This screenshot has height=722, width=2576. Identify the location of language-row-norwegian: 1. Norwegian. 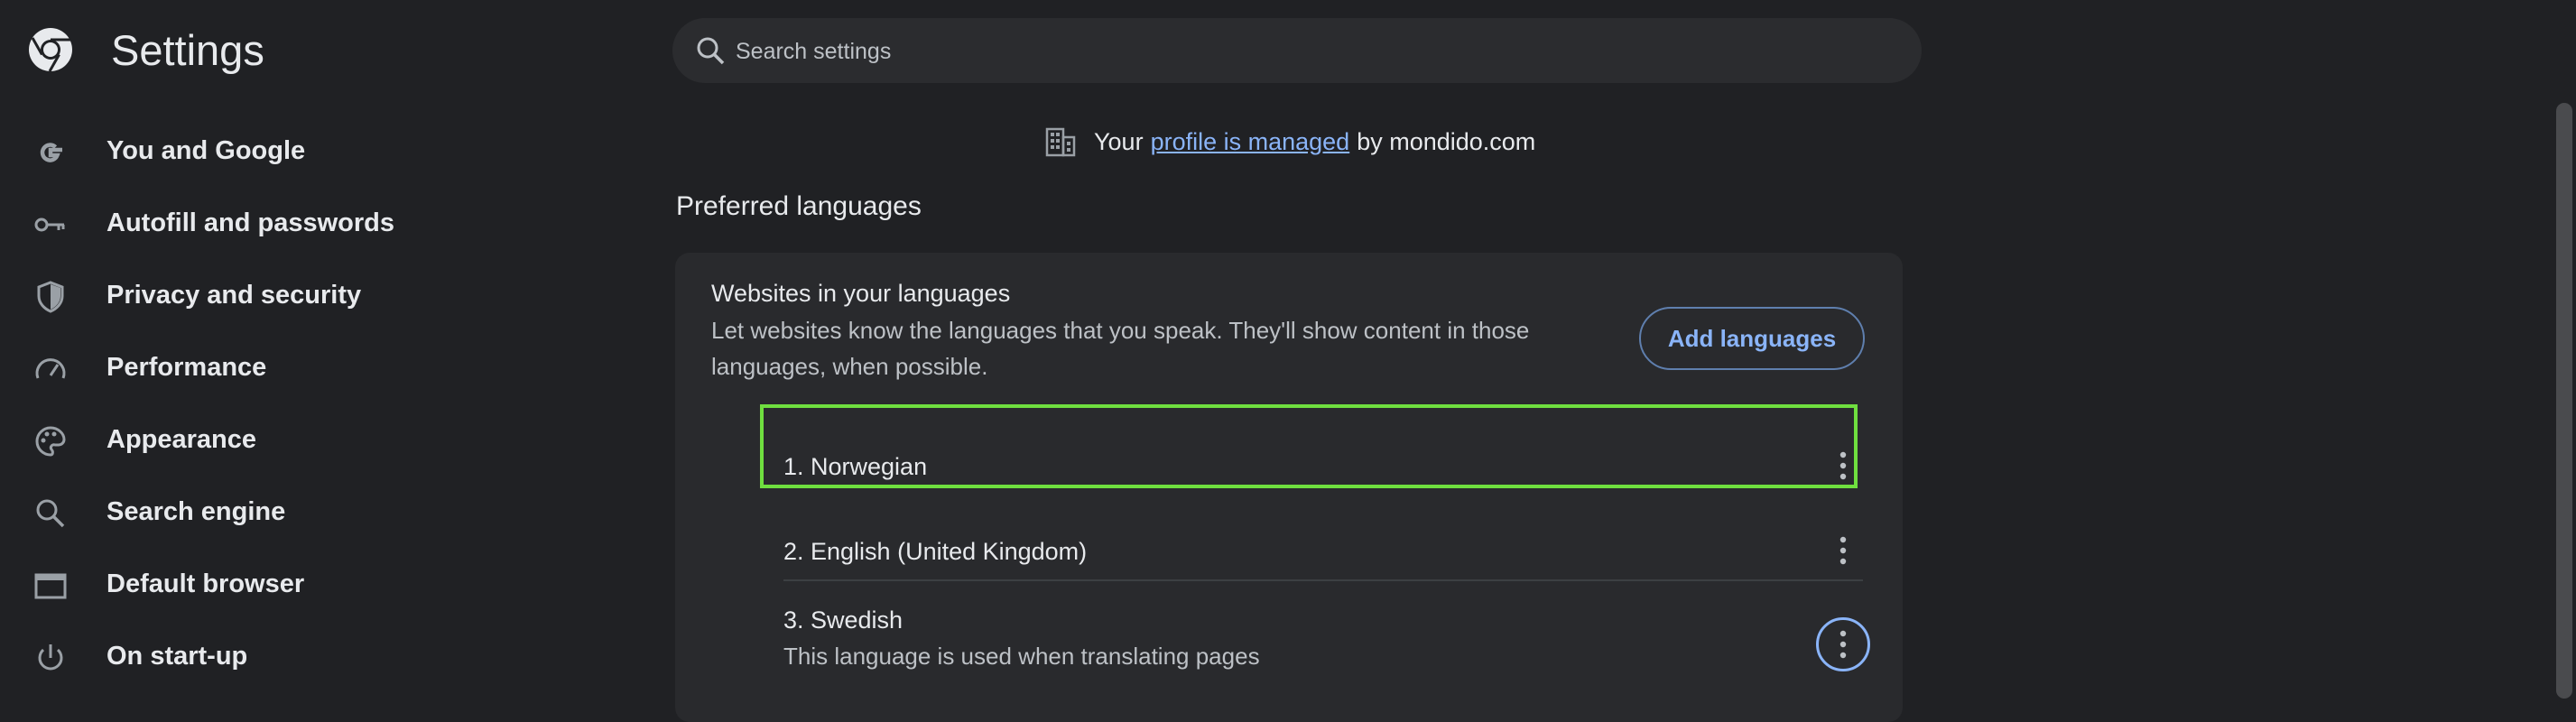
(1323, 466).